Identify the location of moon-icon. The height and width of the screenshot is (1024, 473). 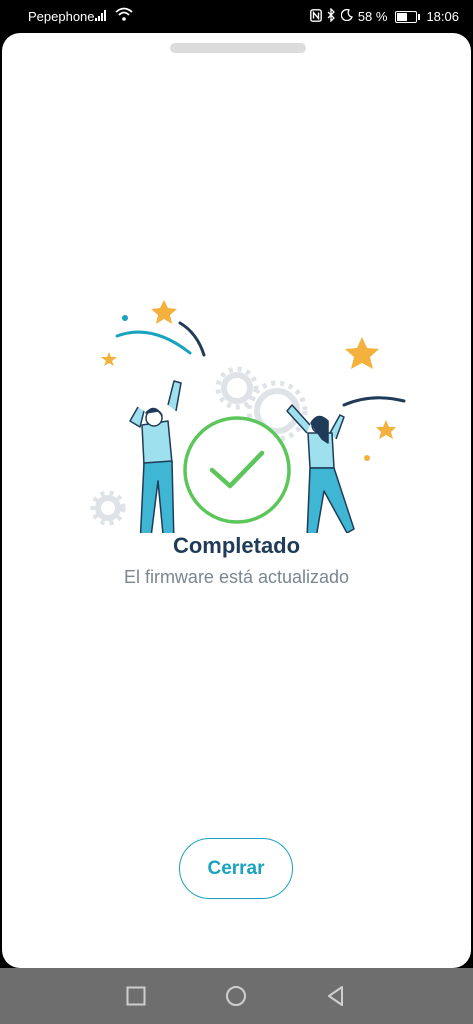
(346, 16).